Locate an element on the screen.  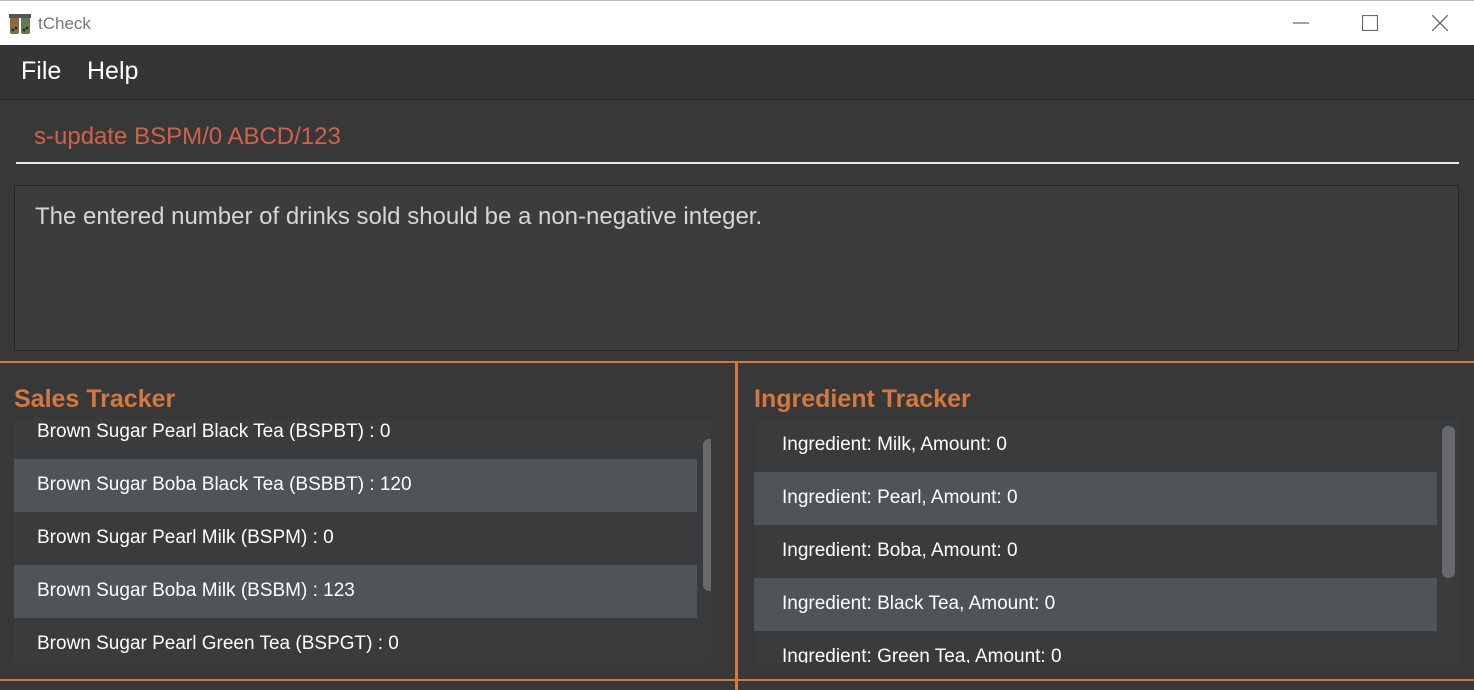
sales-scrollbar is located at coordinates (707, 515).